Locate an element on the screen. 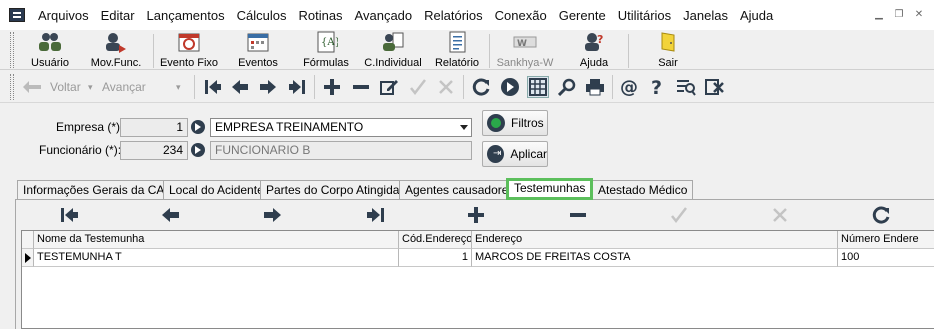 The height and width of the screenshot is (329, 934). tab-informacoes-gerais: Informações Gerais da CAT is located at coordinates (97, 190).